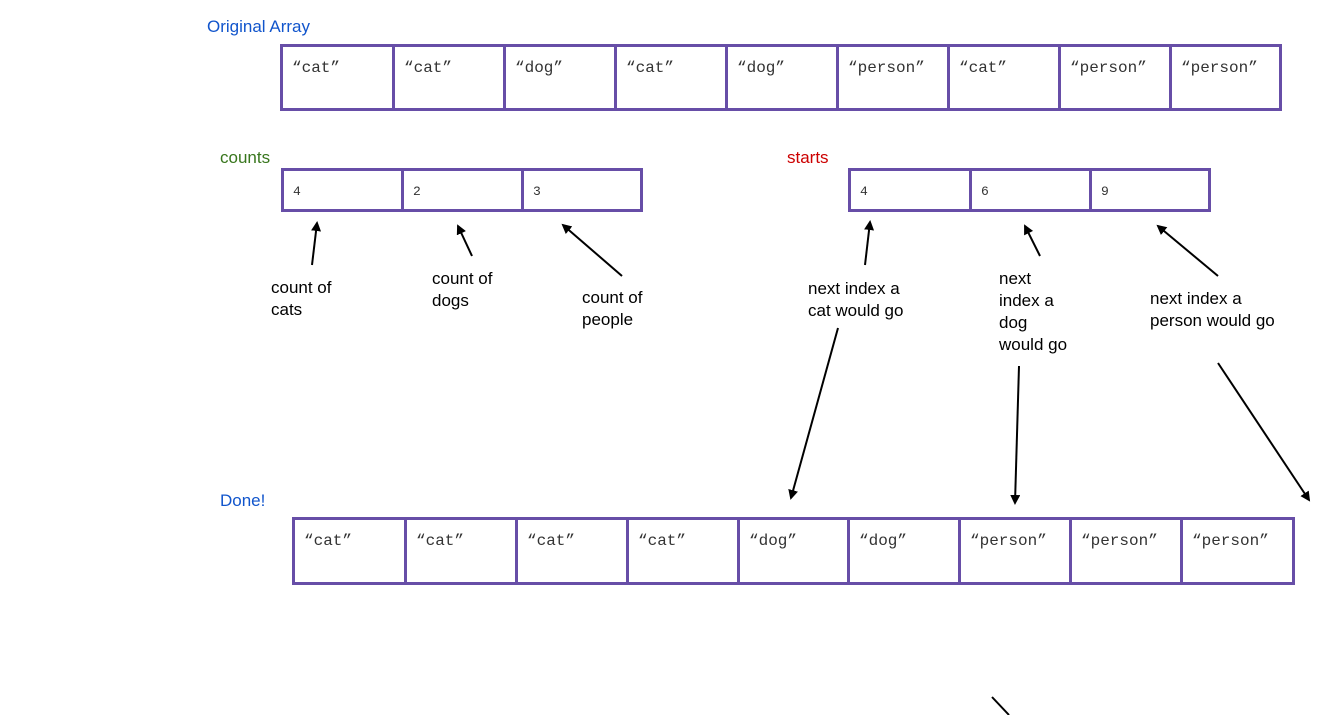 The width and height of the screenshot is (1322, 715). What do you see at coordinates (1000, 705) in the screenshot?
I see `stray-line` at bounding box center [1000, 705].